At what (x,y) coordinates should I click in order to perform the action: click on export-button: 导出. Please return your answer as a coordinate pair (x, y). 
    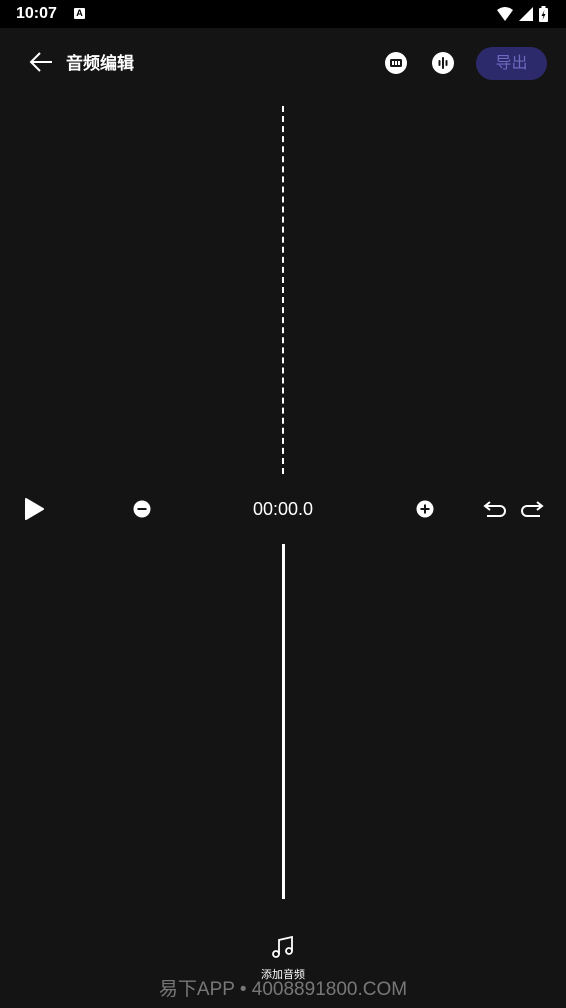
    Looking at the image, I should click on (511, 63).